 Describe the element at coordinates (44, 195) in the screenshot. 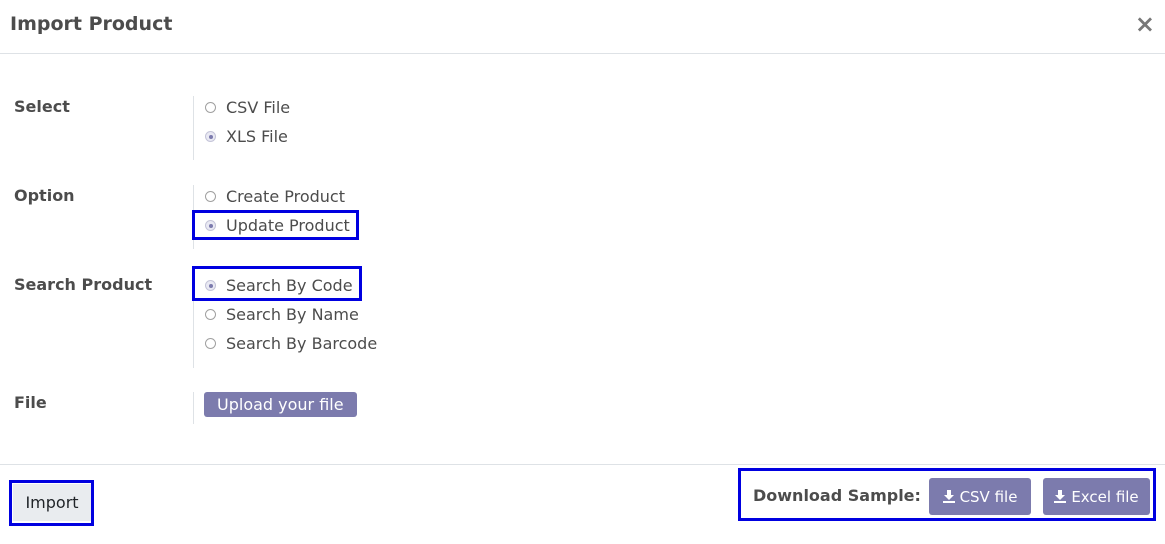

I see `option-label: Option` at that location.